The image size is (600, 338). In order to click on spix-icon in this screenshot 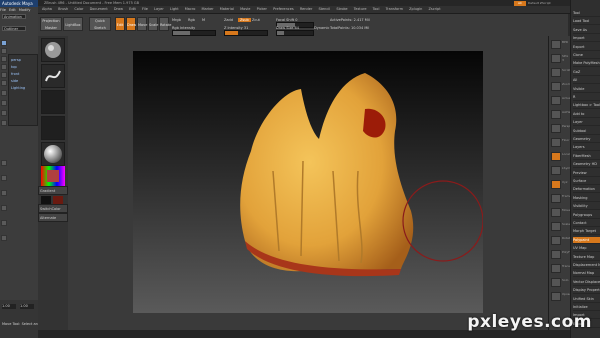, I will do `click(556, 58)`.